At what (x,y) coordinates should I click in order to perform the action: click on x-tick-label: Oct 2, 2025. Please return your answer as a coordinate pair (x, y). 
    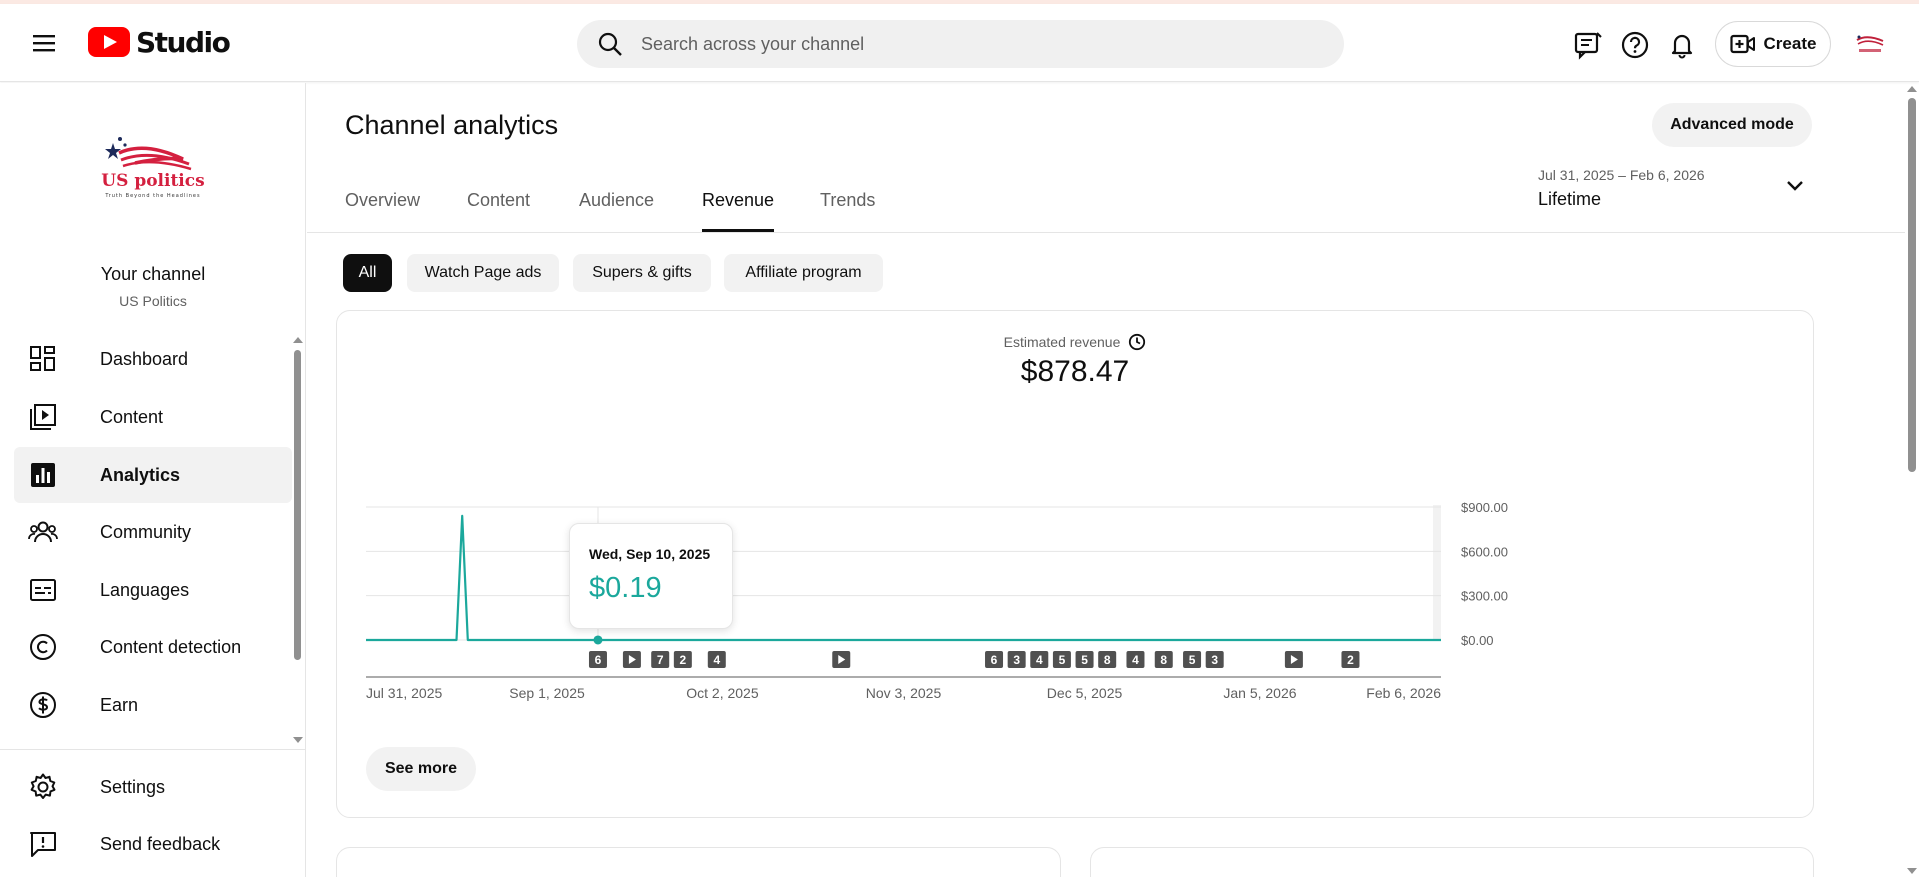
    Looking at the image, I should click on (722, 693).